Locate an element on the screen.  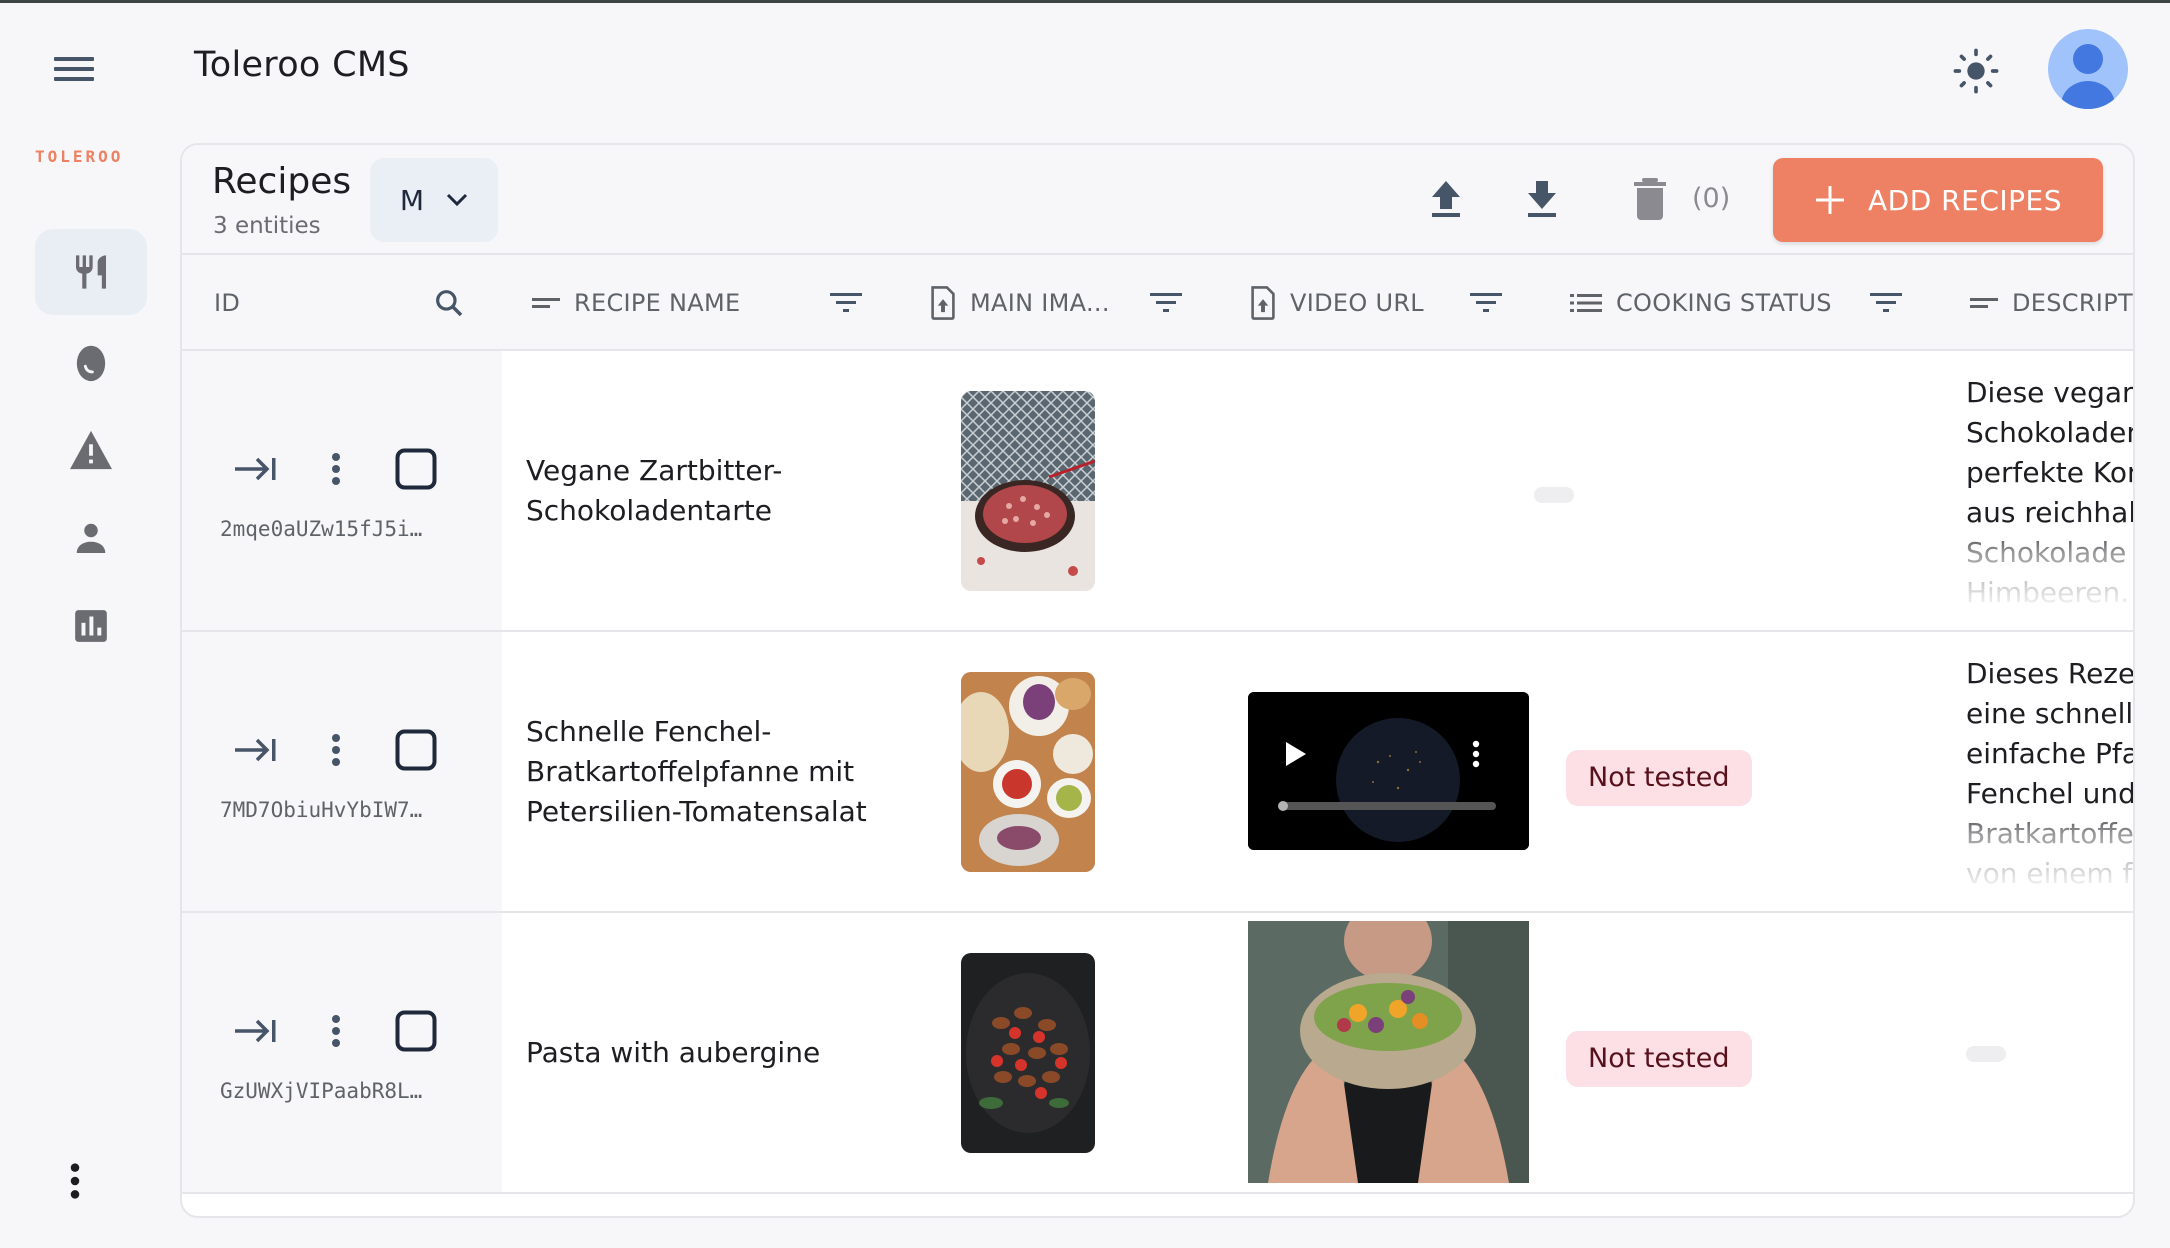
sidebar-item-analytics is located at coordinates (91, 626).